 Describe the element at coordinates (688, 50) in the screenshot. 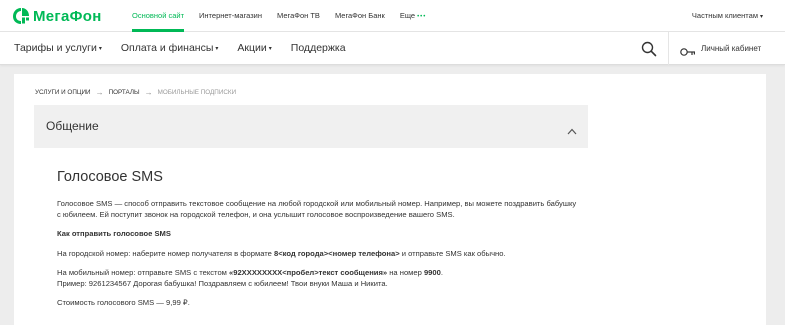

I see `key-icon` at that location.